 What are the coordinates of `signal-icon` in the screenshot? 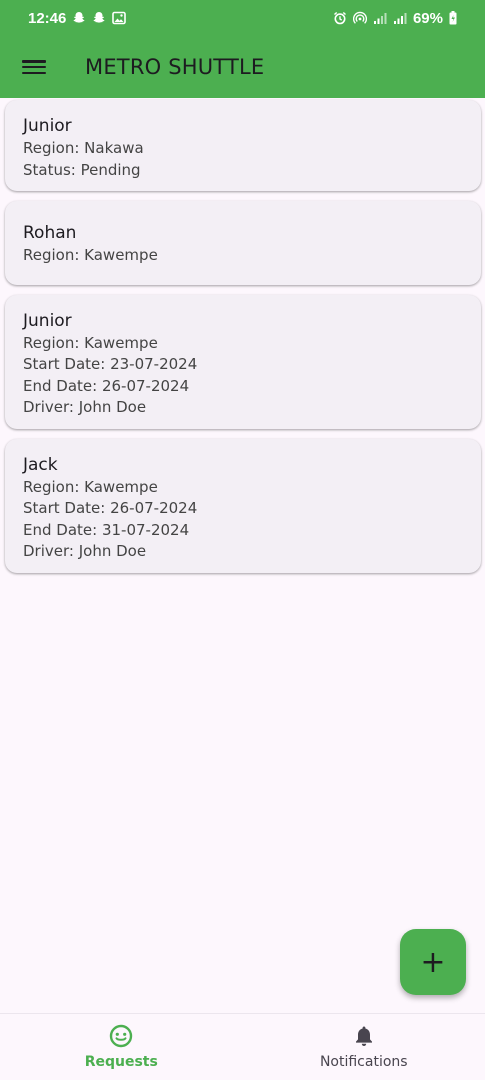 It's located at (380, 18).